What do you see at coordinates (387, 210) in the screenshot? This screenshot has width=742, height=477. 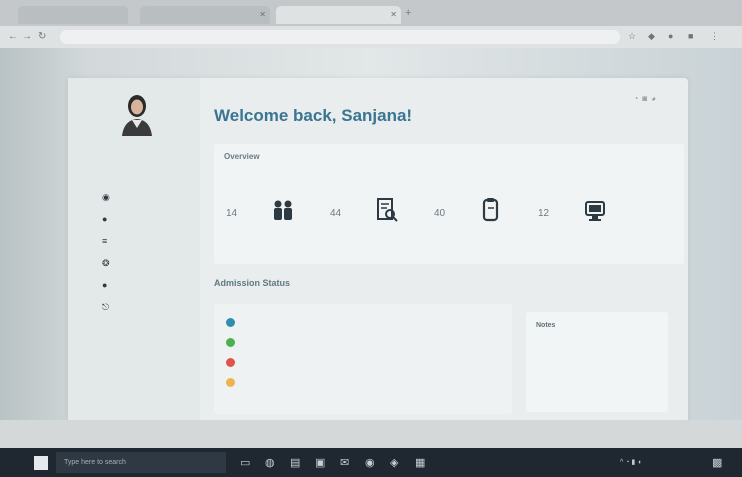 I see `document-search-icon` at bounding box center [387, 210].